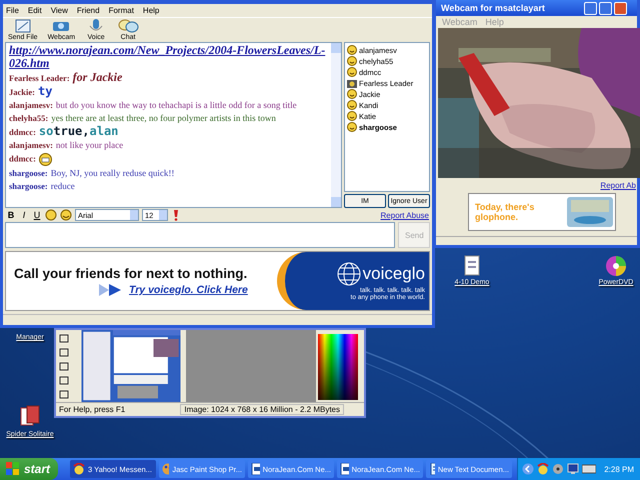  I want to click on start-button: start, so click(29, 469).